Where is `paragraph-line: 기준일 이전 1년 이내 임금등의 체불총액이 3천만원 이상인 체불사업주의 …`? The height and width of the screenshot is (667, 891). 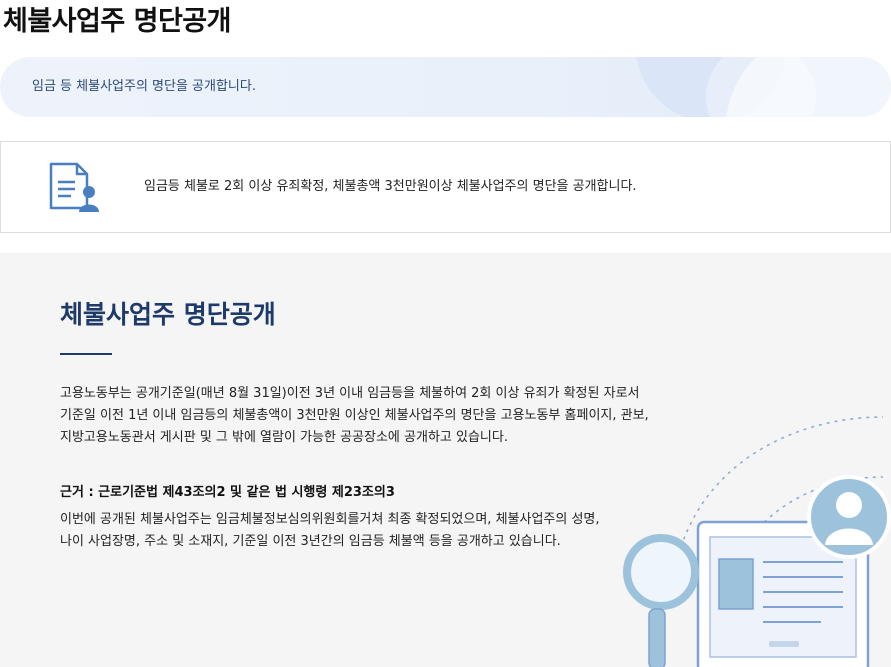
paragraph-line: 기준일 이전 1년 이내 임금등의 체불총액이 3천만원 이상인 체불사업주의 … is located at coordinates (354, 415).